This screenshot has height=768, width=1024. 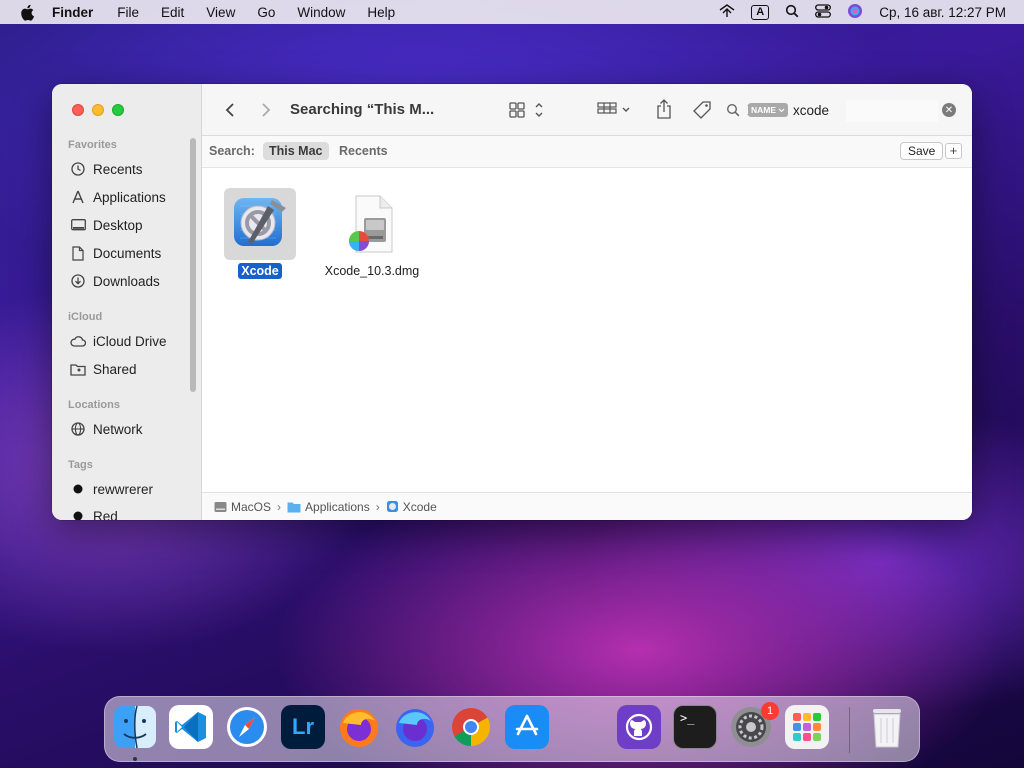 What do you see at coordinates (220, 12) in the screenshot?
I see `menu-view: View` at bounding box center [220, 12].